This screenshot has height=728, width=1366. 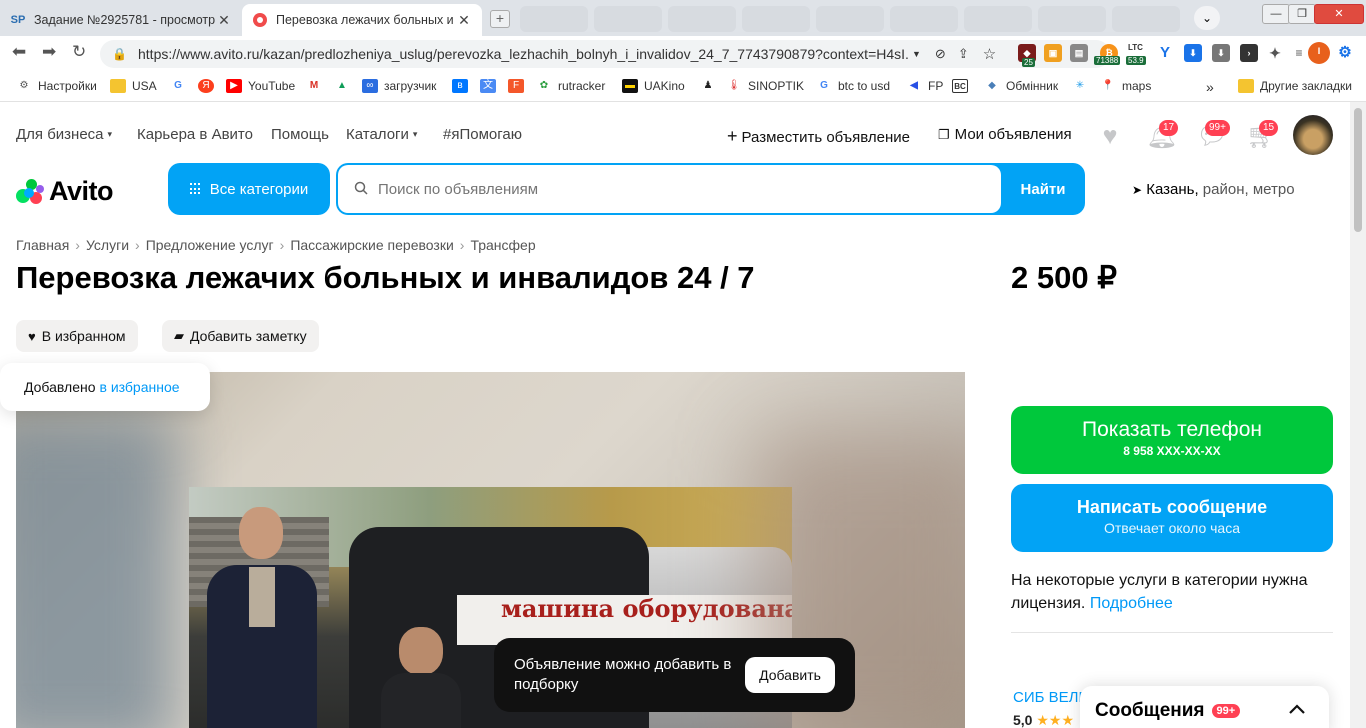 I want to click on bookmark-fp: ◀ FP, so click(x=924, y=86).